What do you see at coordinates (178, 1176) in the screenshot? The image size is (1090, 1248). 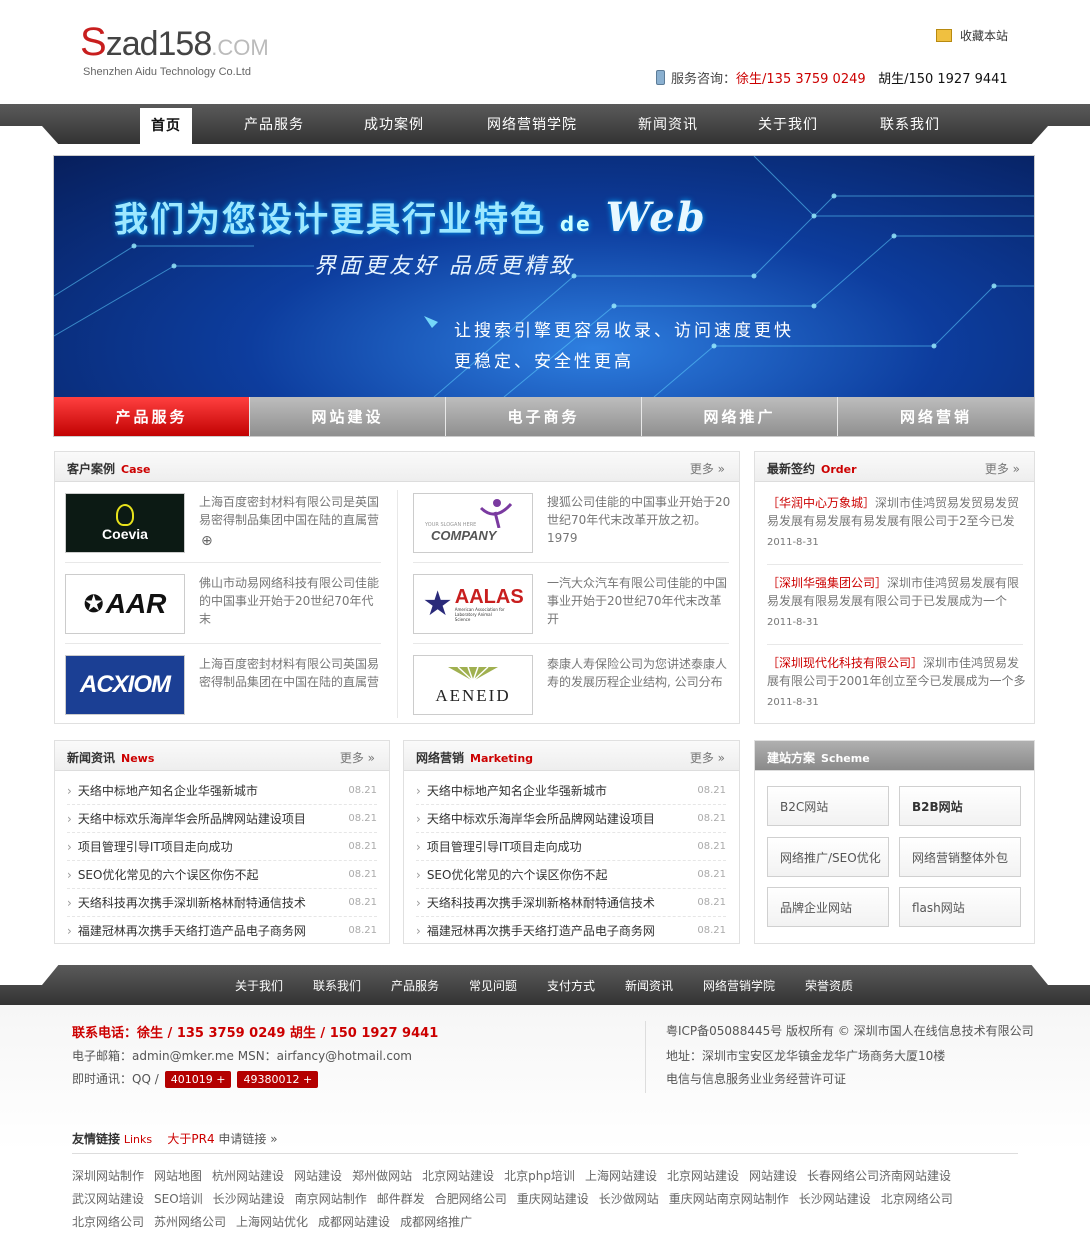 I see `friend-link: 网站地图` at bounding box center [178, 1176].